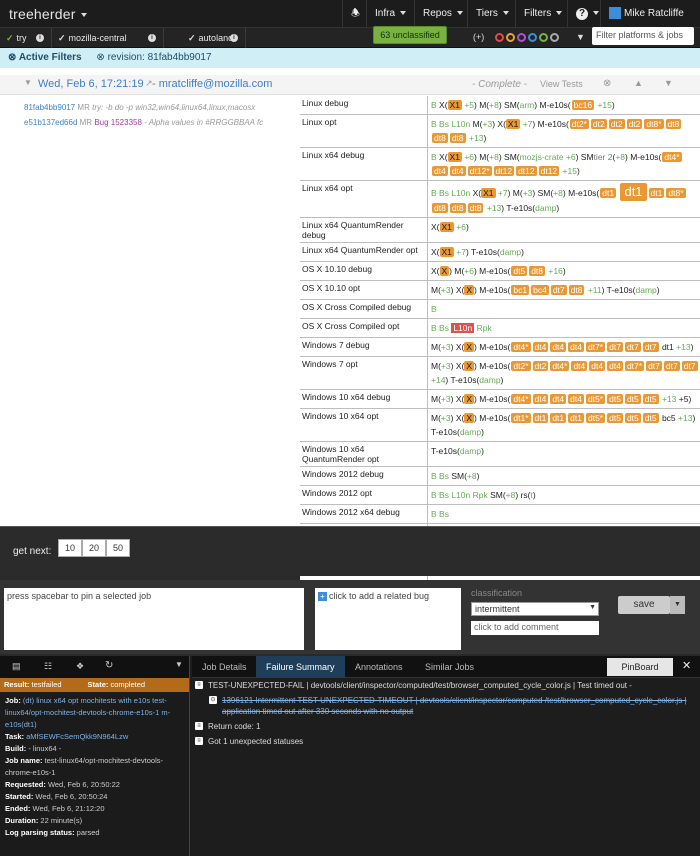  Describe the element at coordinates (94, 667) in the screenshot. I see `job-action-bar: ▤ ☷ ❖ ↻ ▼` at that location.